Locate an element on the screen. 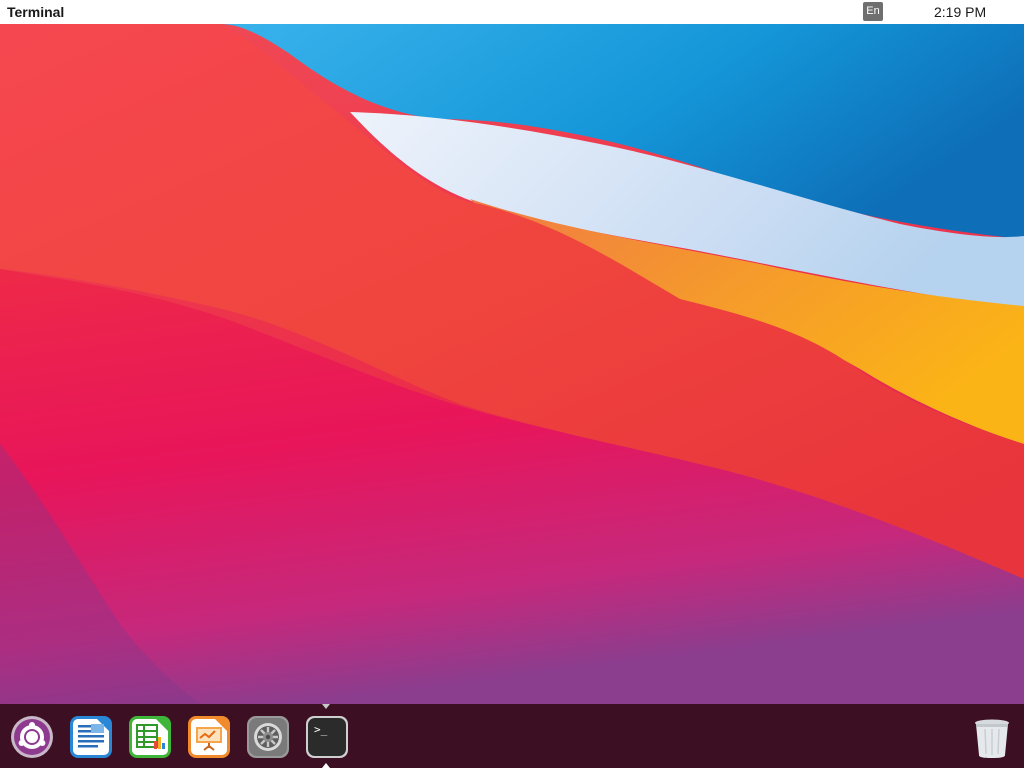  spreadsheet-calc-icon is located at coordinates (150, 737).